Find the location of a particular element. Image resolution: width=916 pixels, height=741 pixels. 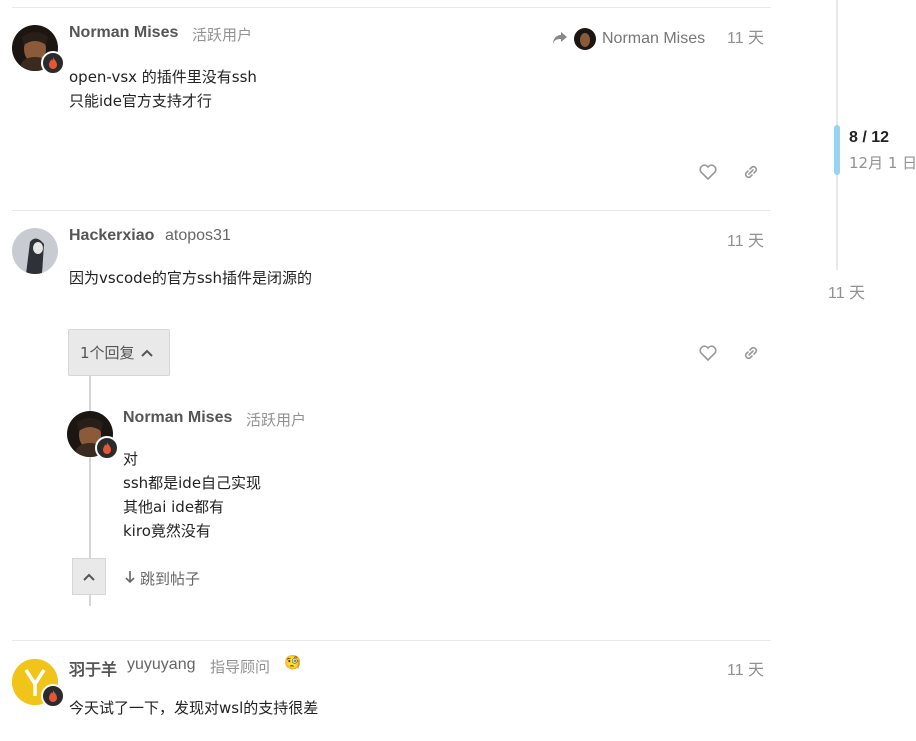

timeline-position: 8 / 12 is located at coordinates (869, 137).